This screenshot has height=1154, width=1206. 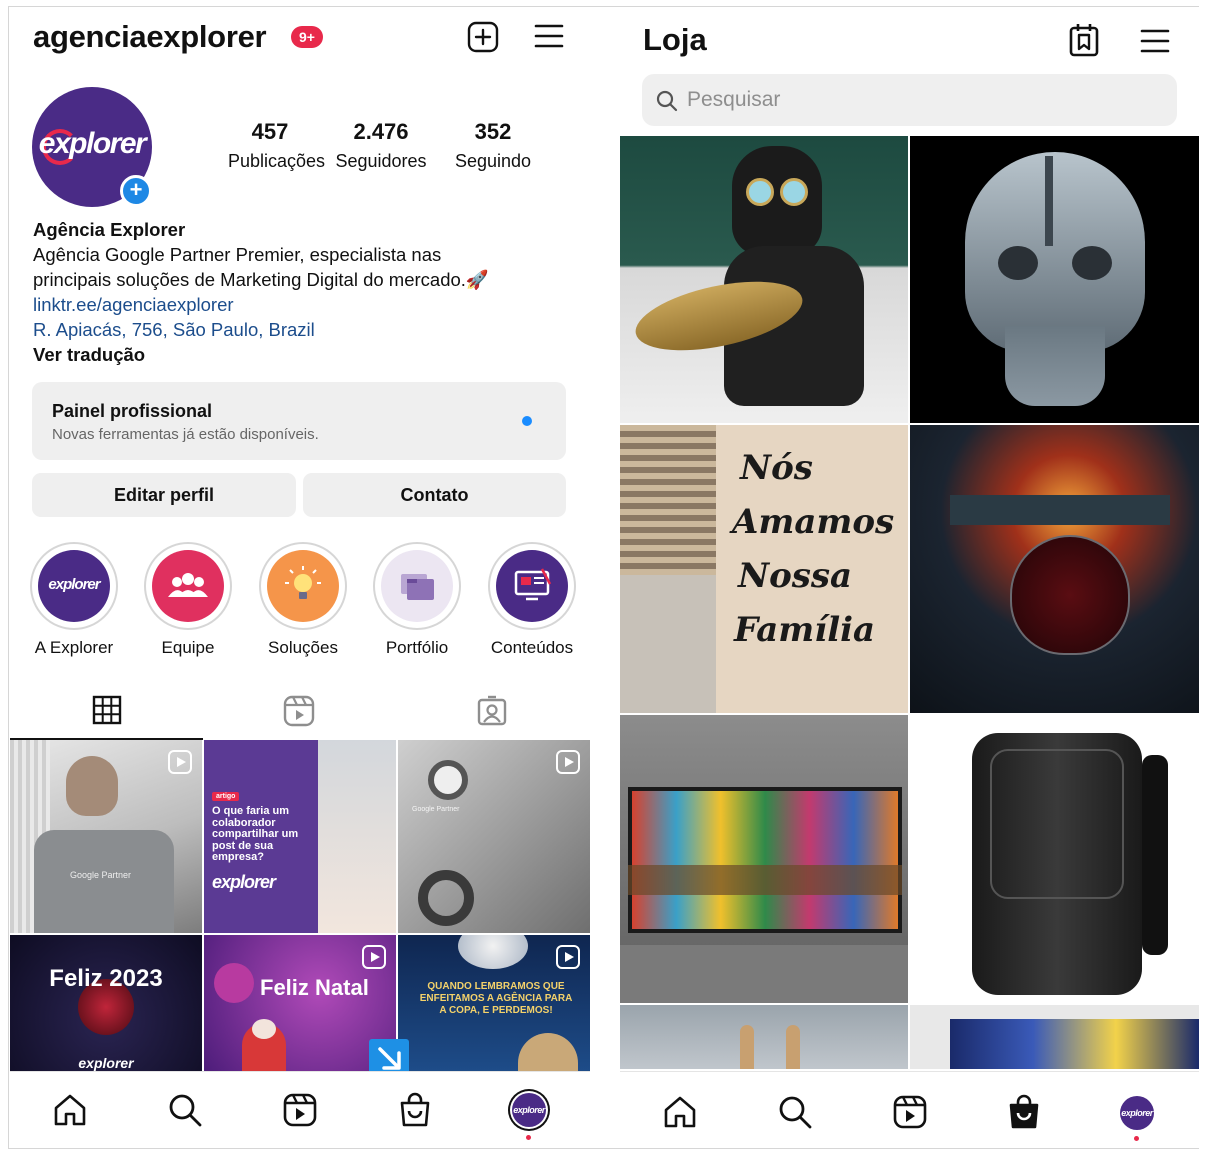 I want to click on grid-icon, so click(x=107, y=710).